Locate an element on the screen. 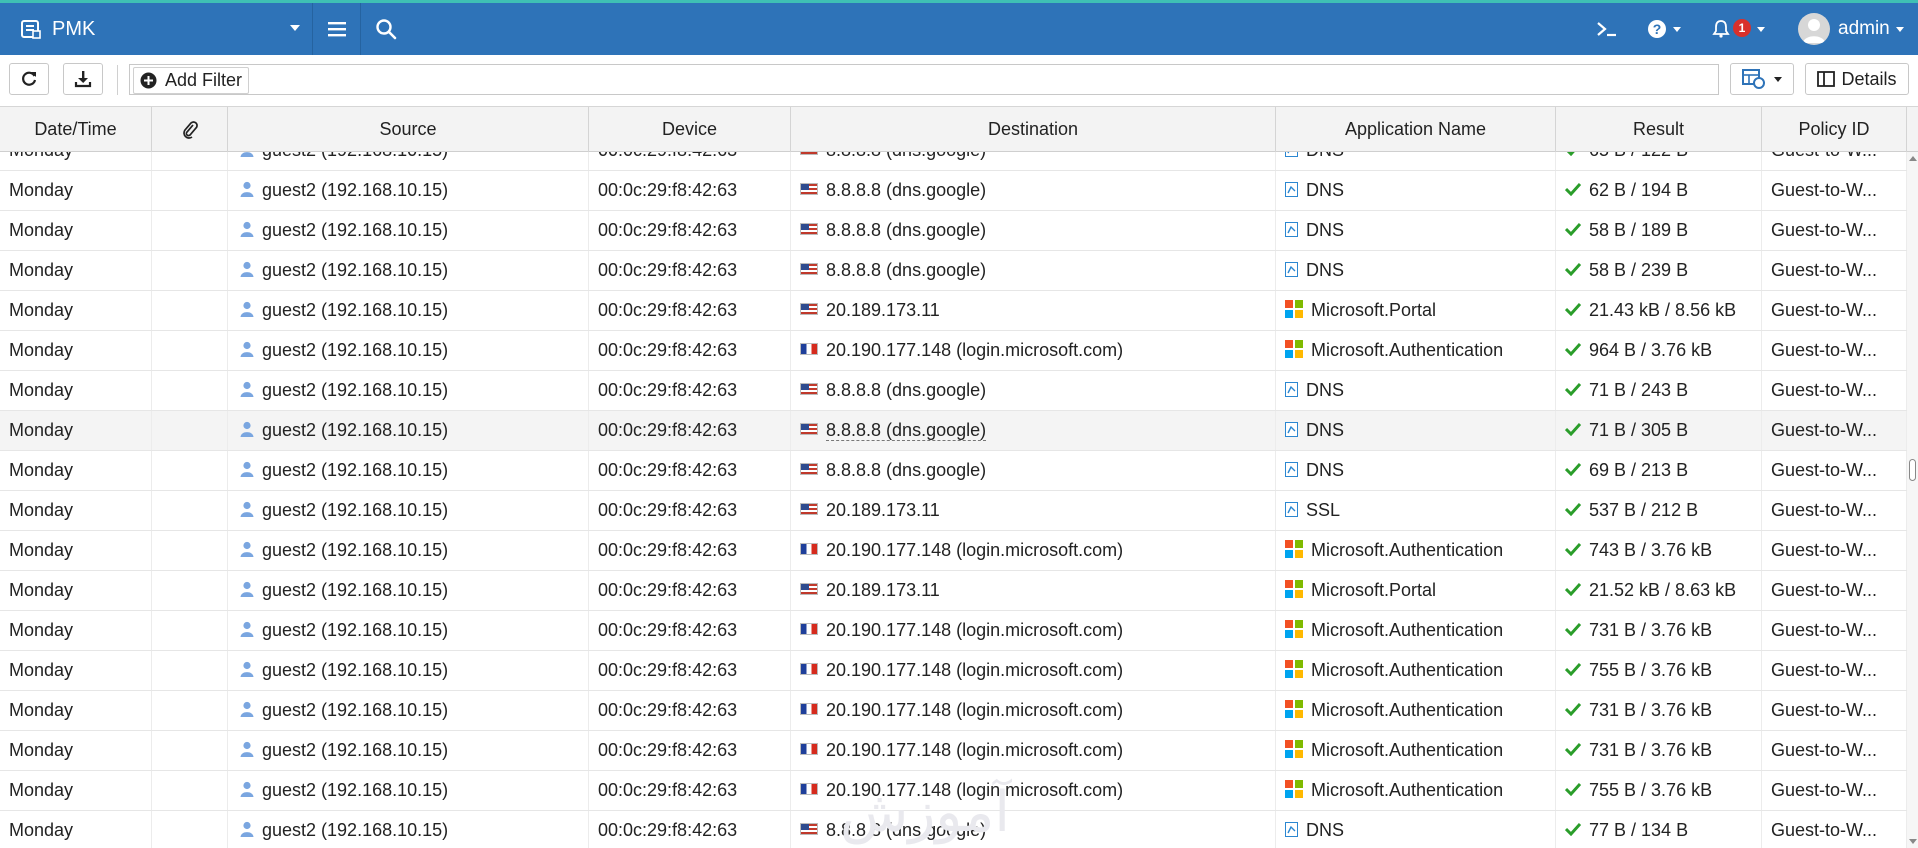  column-header-application: Application Name is located at coordinates (1416, 129).